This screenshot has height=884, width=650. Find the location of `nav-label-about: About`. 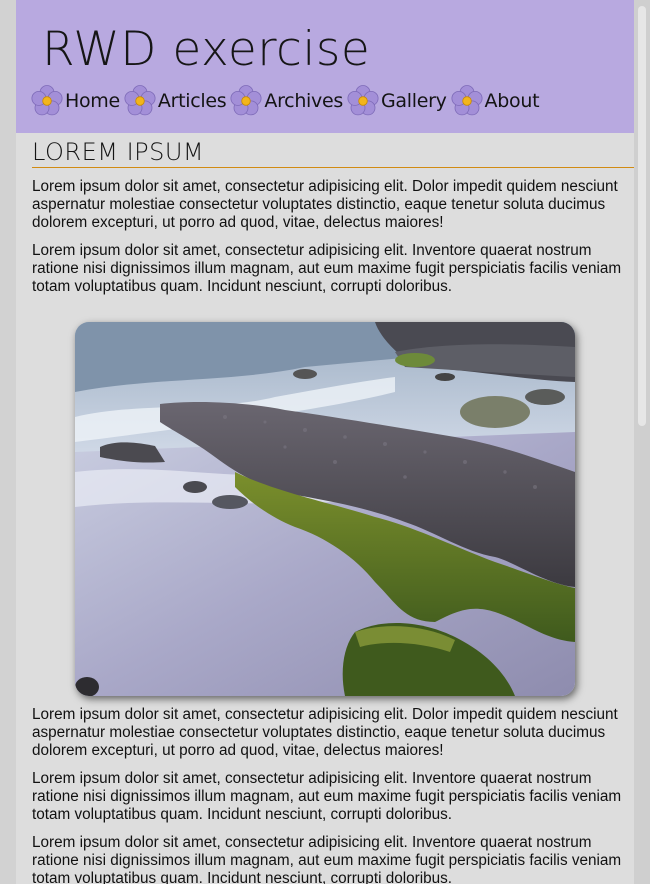

nav-label-about: About is located at coordinates (512, 101).